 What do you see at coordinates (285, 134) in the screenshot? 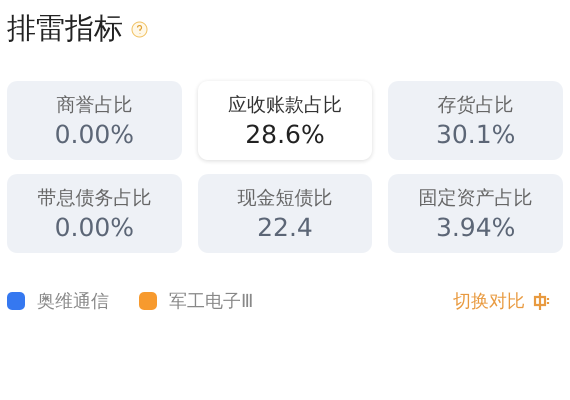
I see `metric-value: 28.6%` at bounding box center [285, 134].